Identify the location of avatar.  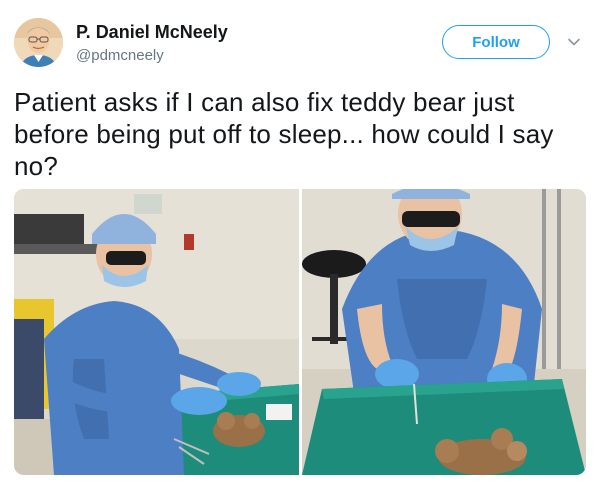
(38, 42).